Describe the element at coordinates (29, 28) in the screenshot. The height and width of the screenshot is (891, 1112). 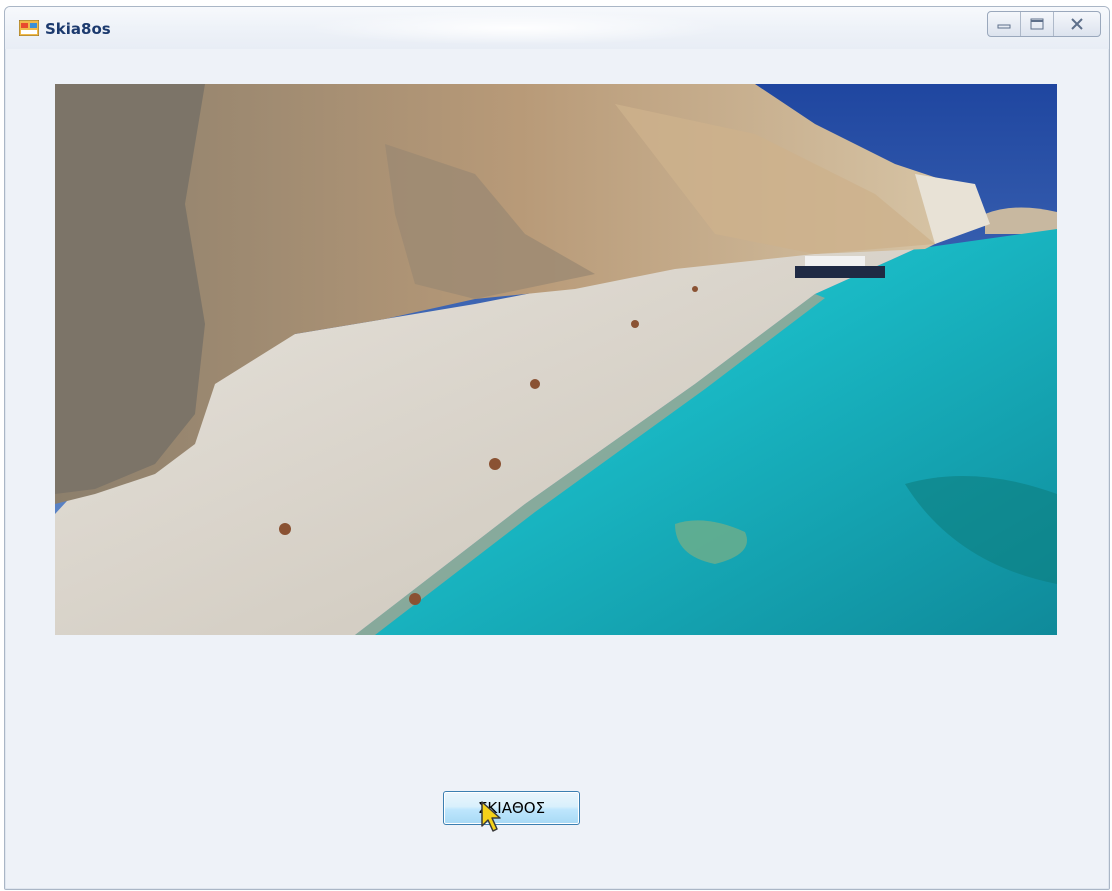
I see `app-window-icon` at that location.